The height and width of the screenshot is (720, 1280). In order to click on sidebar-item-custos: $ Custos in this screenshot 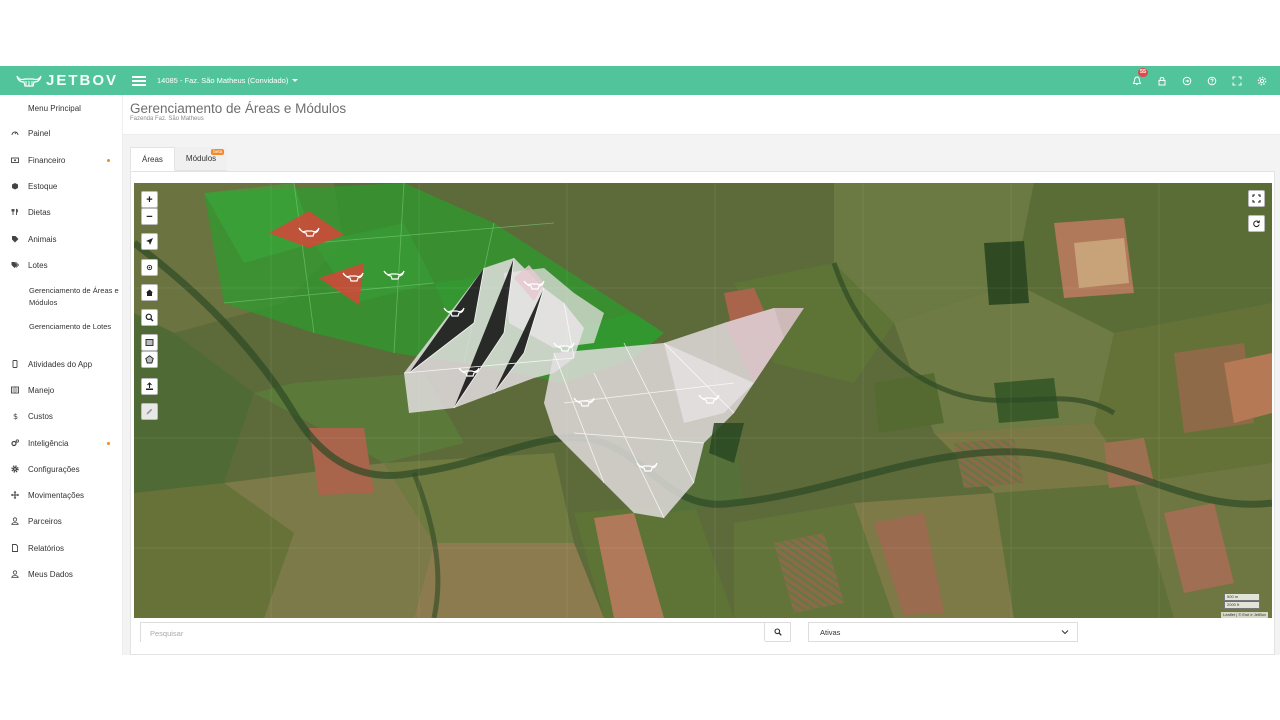, I will do `click(61, 416)`.